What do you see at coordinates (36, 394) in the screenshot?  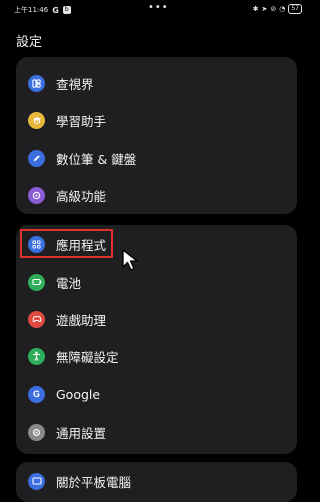 I see `google-icon: G` at bounding box center [36, 394].